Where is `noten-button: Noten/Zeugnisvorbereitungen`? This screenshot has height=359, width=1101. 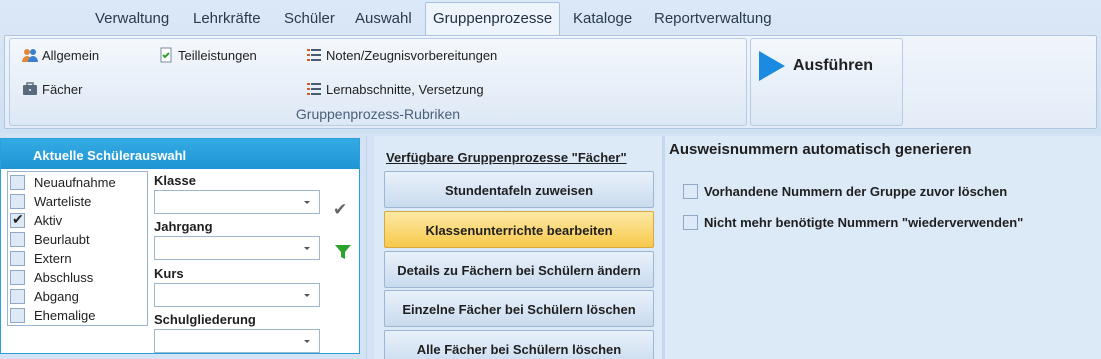
noten-button: Noten/Zeugnisvorbereitungen is located at coordinates (401, 55).